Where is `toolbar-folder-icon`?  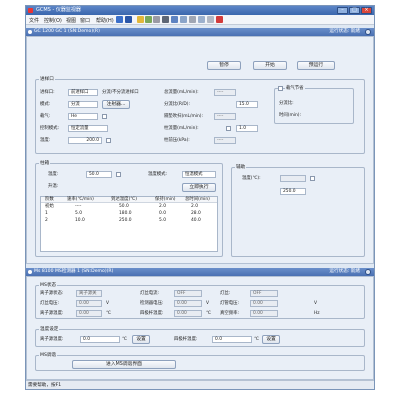 toolbar-folder-icon is located at coordinates (140, 19).